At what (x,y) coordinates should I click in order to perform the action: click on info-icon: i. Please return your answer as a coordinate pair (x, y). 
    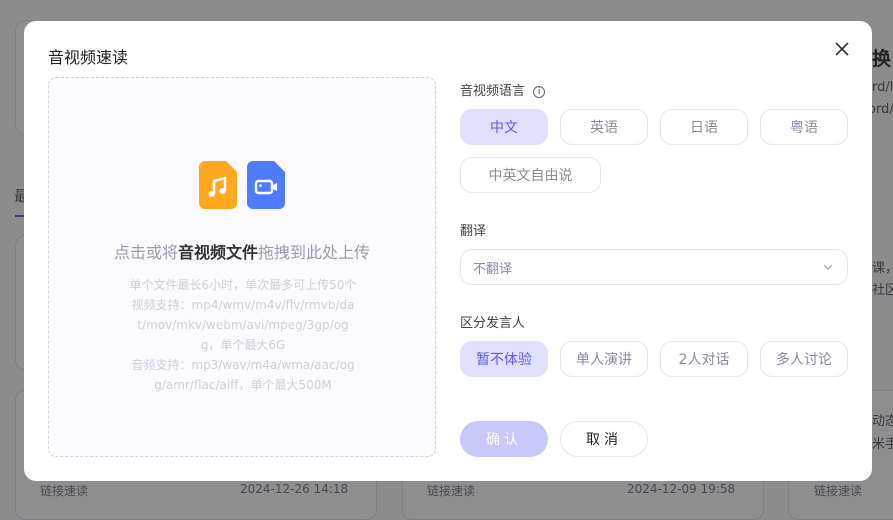
    Looking at the image, I should click on (539, 92).